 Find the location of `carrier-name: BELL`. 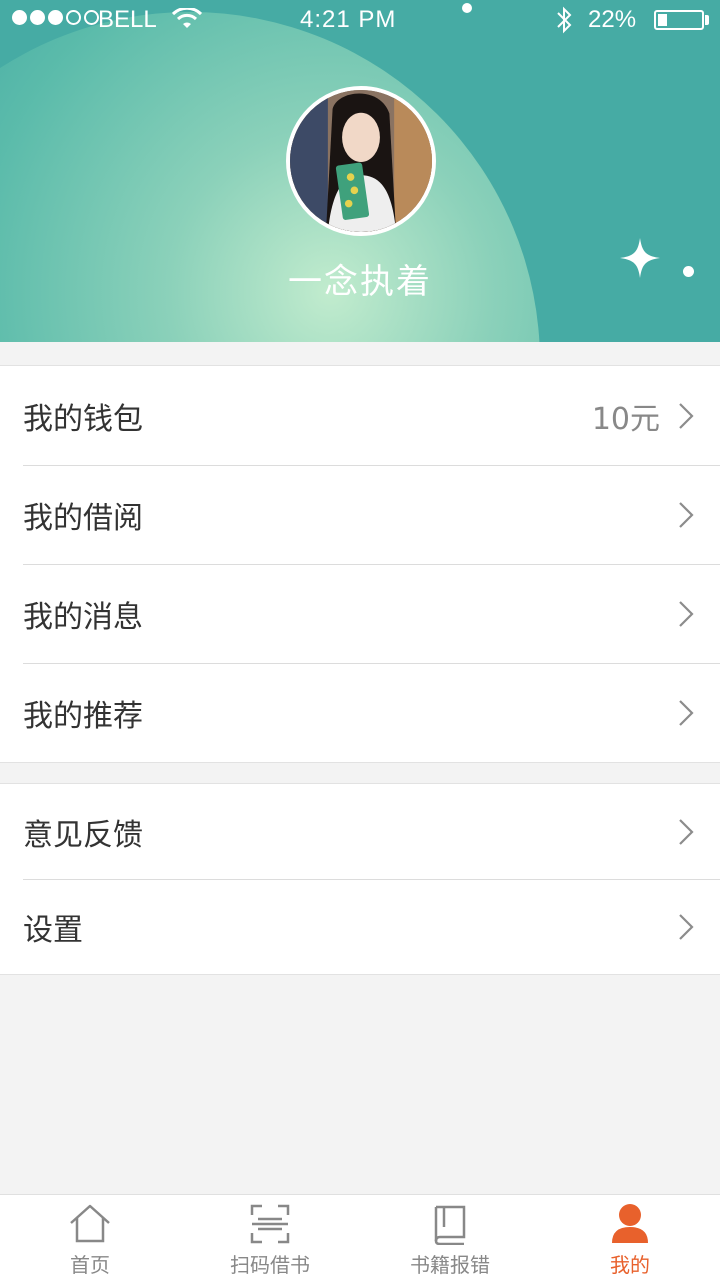

carrier-name: BELL is located at coordinates (127, 19).